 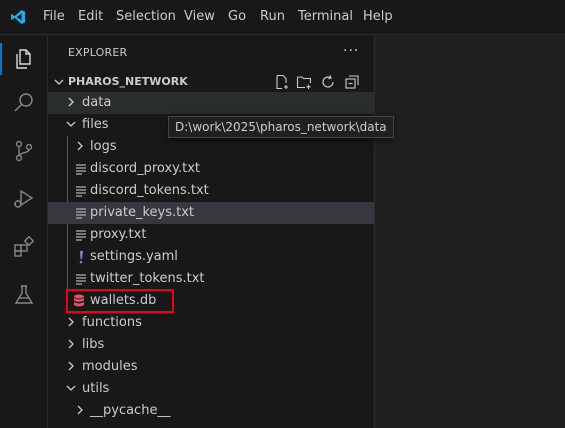 I want to click on menu-edit: Edit, so click(x=90, y=16).